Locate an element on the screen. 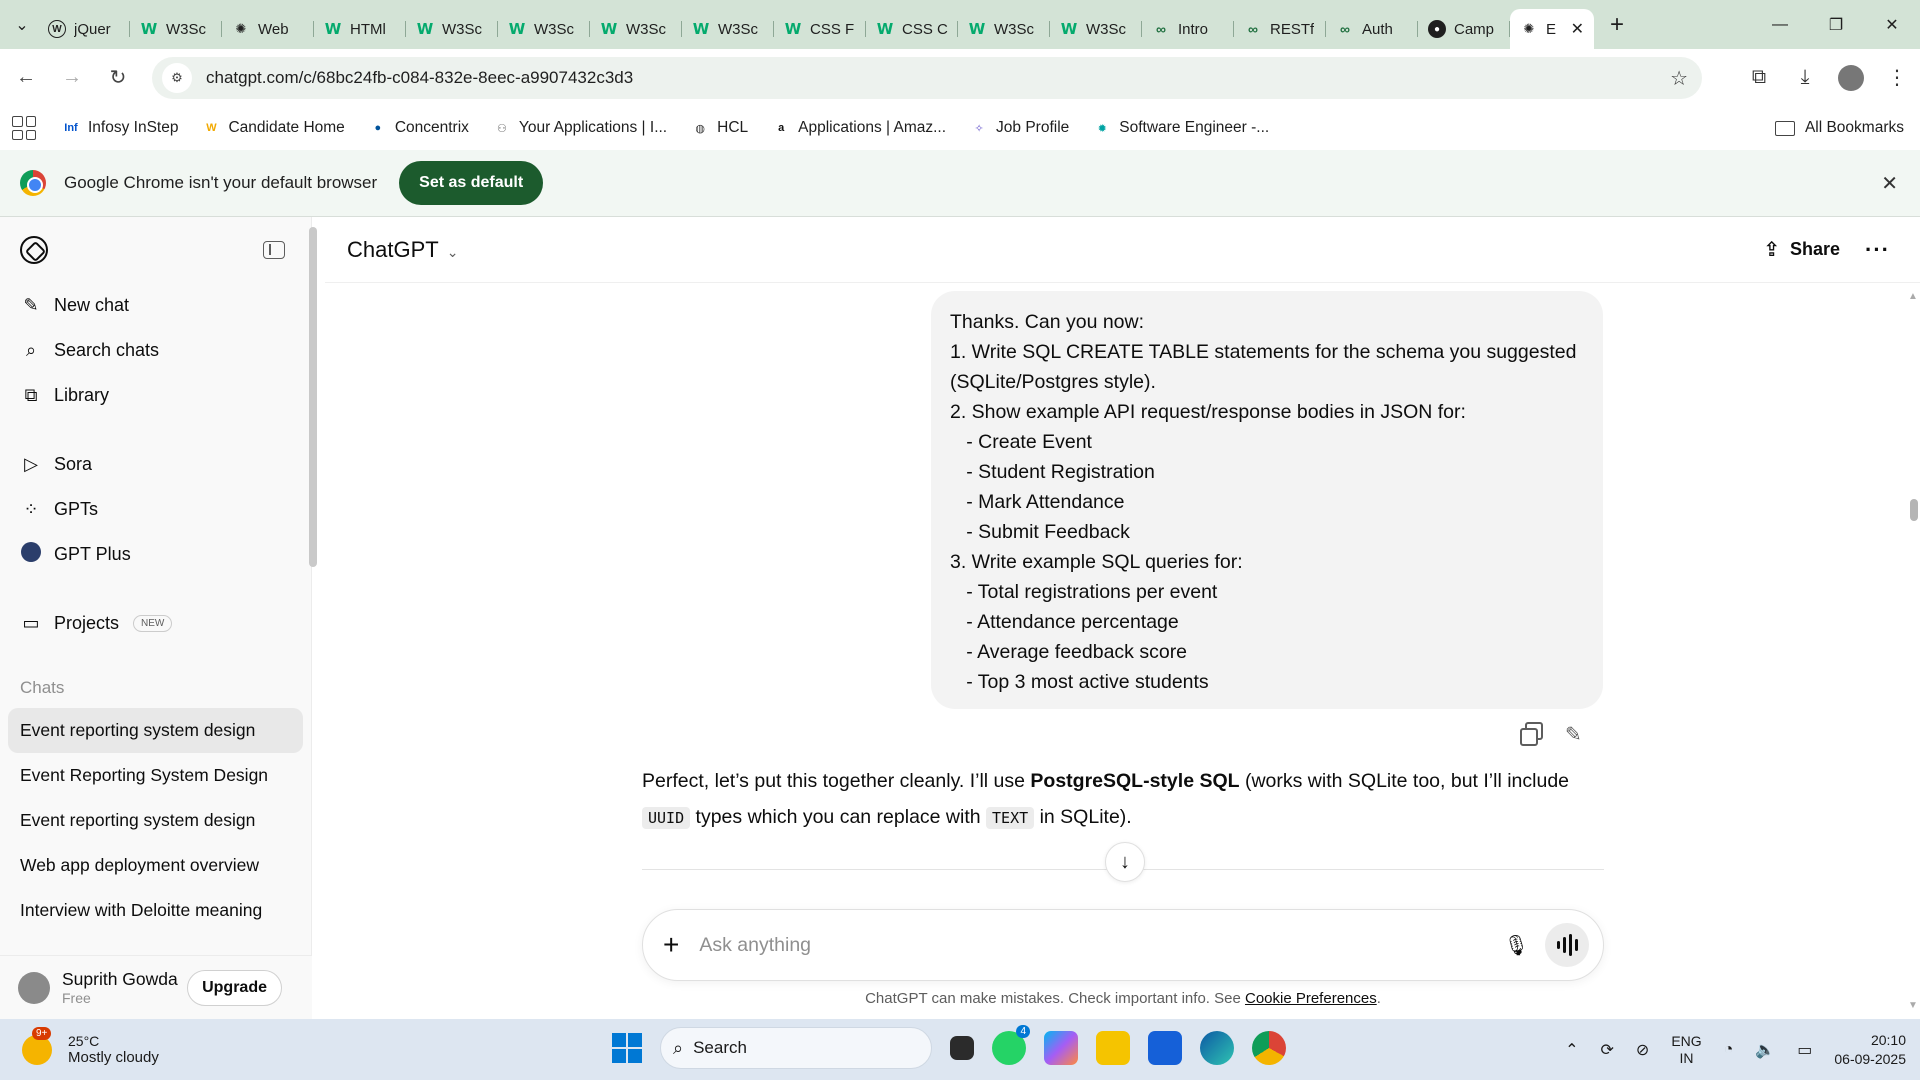 The width and height of the screenshot is (1920, 1080). new-tab-button: + is located at coordinates (1617, 25).